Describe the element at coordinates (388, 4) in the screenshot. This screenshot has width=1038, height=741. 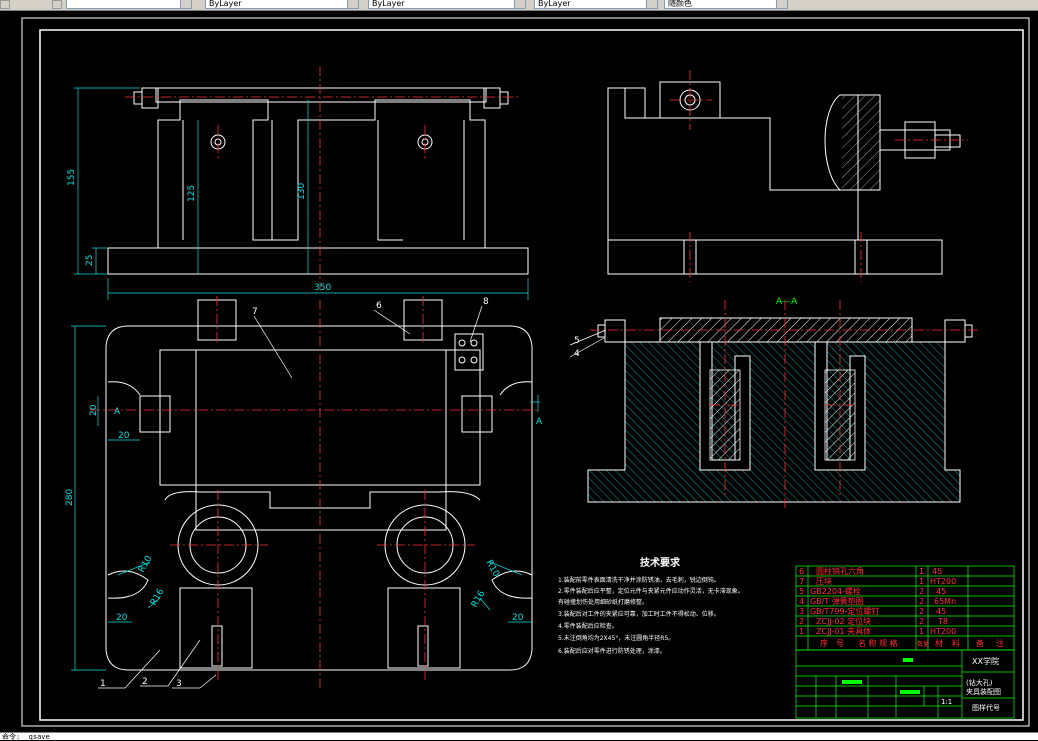
I see `linetype-dropdown-value: ByLayer` at that location.